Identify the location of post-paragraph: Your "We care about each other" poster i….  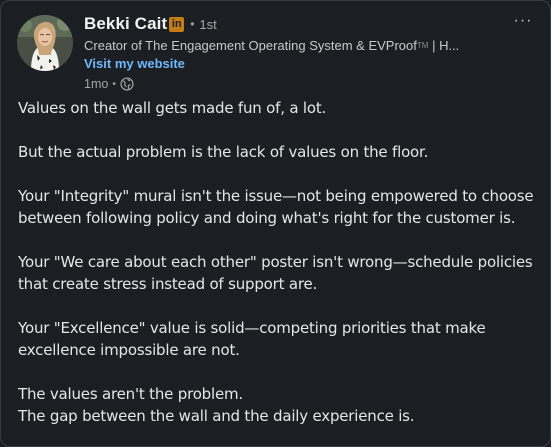
(278, 273).